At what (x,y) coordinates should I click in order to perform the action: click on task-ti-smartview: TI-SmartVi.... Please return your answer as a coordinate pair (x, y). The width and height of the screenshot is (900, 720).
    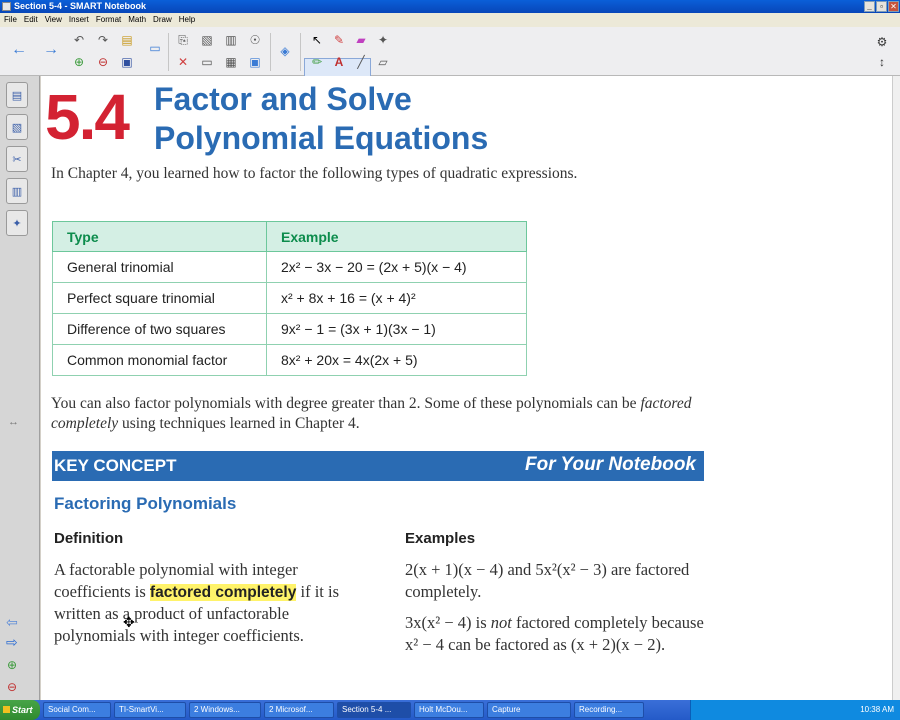
    Looking at the image, I should click on (150, 710).